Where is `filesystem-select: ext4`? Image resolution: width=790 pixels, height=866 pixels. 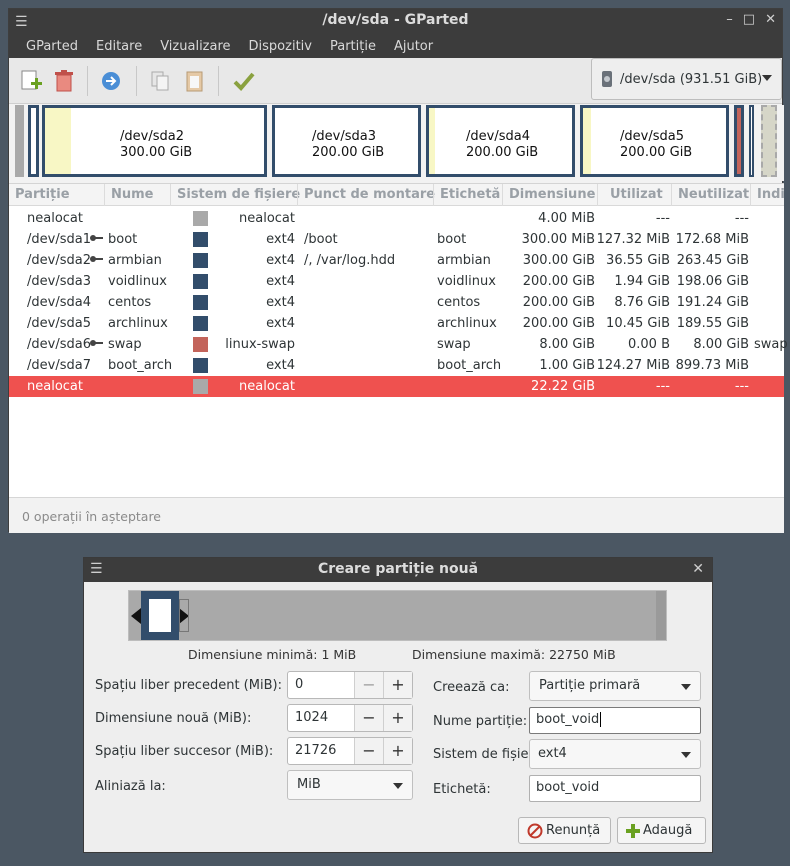 filesystem-select: ext4 is located at coordinates (615, 754).